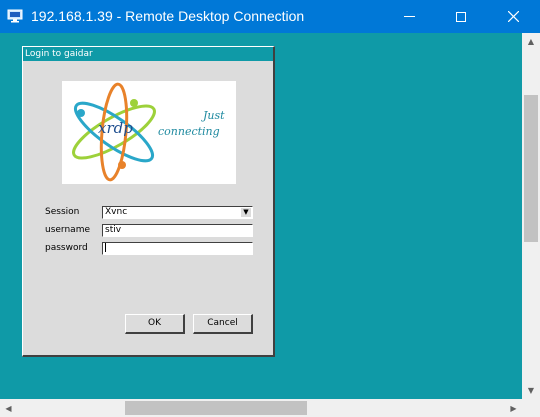 The image size is (540, 417). I want to click on scrollbar-corner, so click(531, 408).